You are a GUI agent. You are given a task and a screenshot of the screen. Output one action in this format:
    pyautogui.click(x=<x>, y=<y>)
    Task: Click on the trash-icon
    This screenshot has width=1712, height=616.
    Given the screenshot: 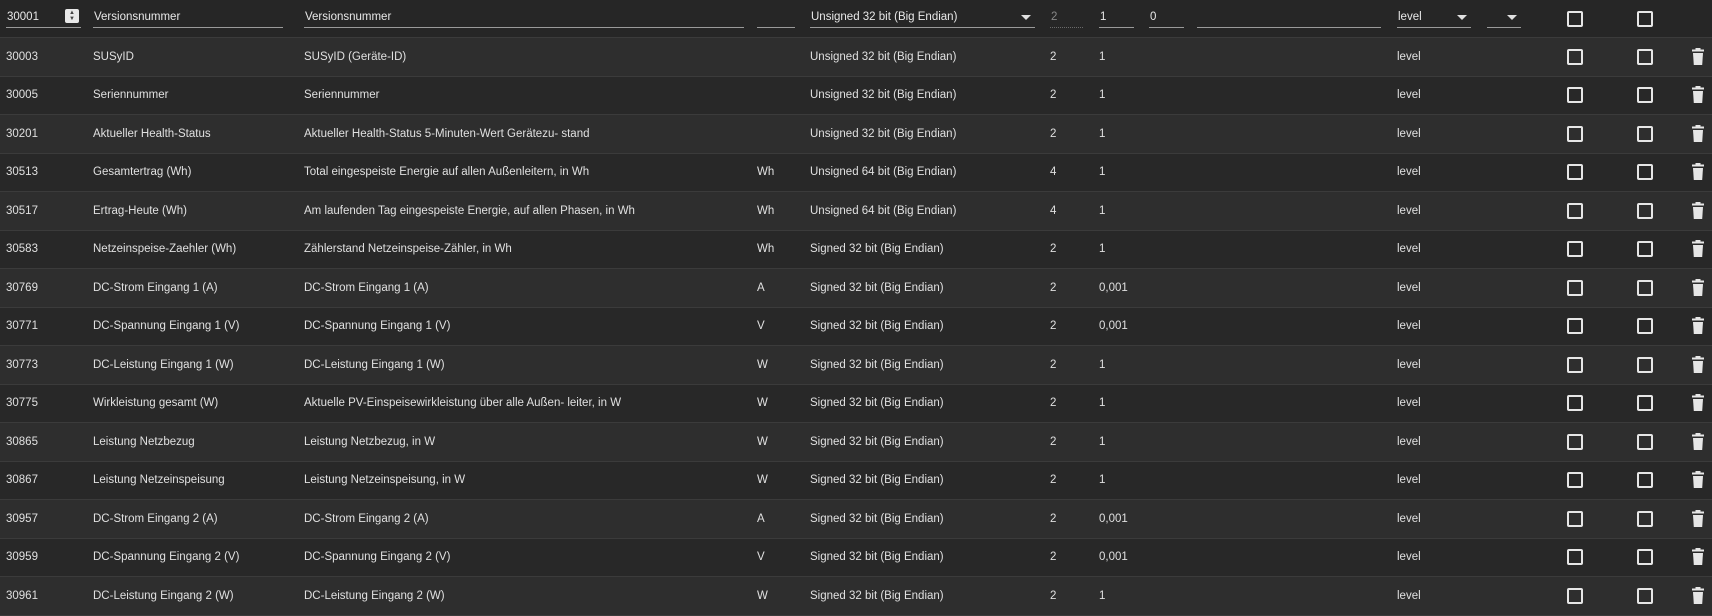 What is the action you would take?
    pyautogui.click(x=1698, y=595)
    